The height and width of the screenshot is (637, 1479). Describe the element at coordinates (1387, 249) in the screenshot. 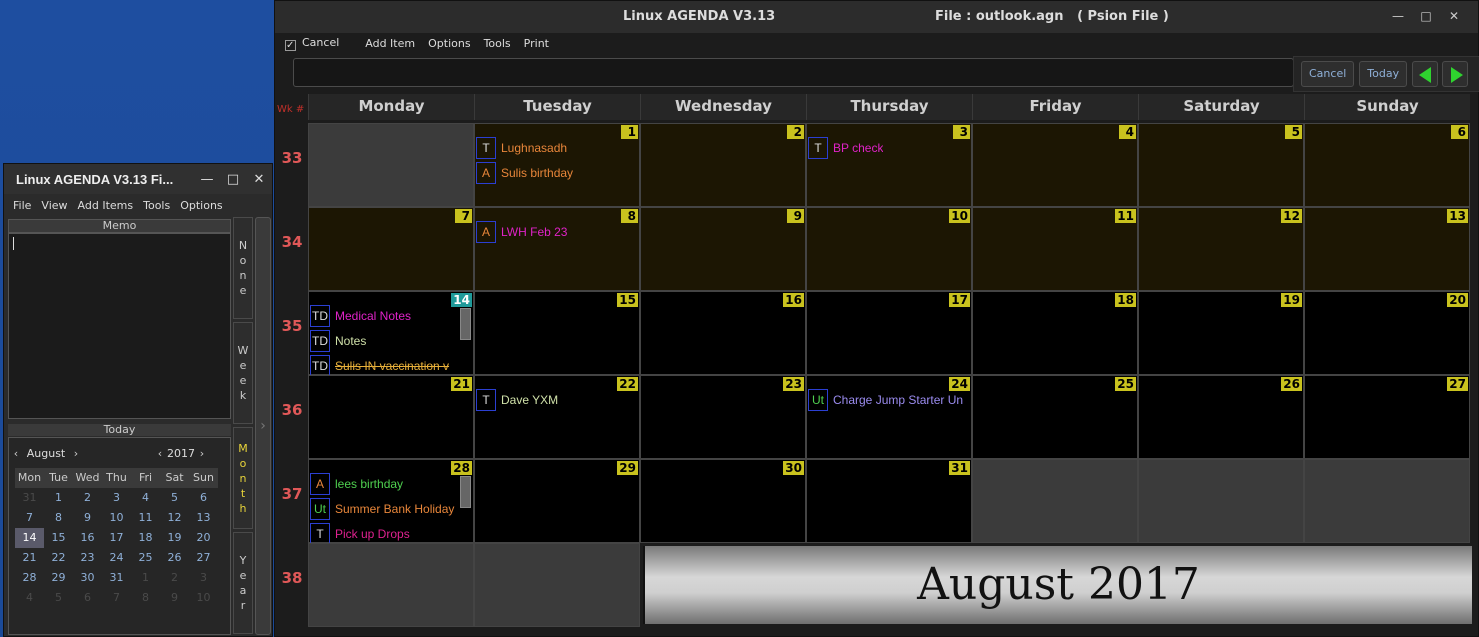

I see `day-cell: 13` at that location.